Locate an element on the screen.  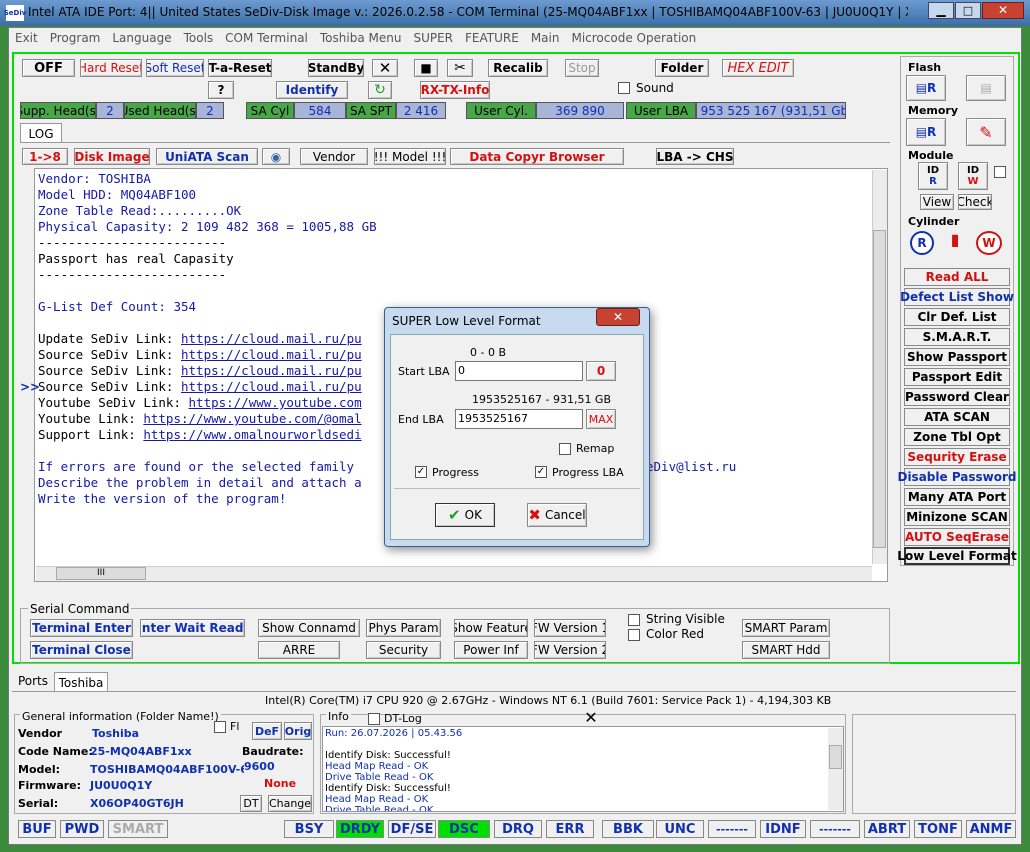
password-clear-button: Password Clear is located at coordinates (957, 397).